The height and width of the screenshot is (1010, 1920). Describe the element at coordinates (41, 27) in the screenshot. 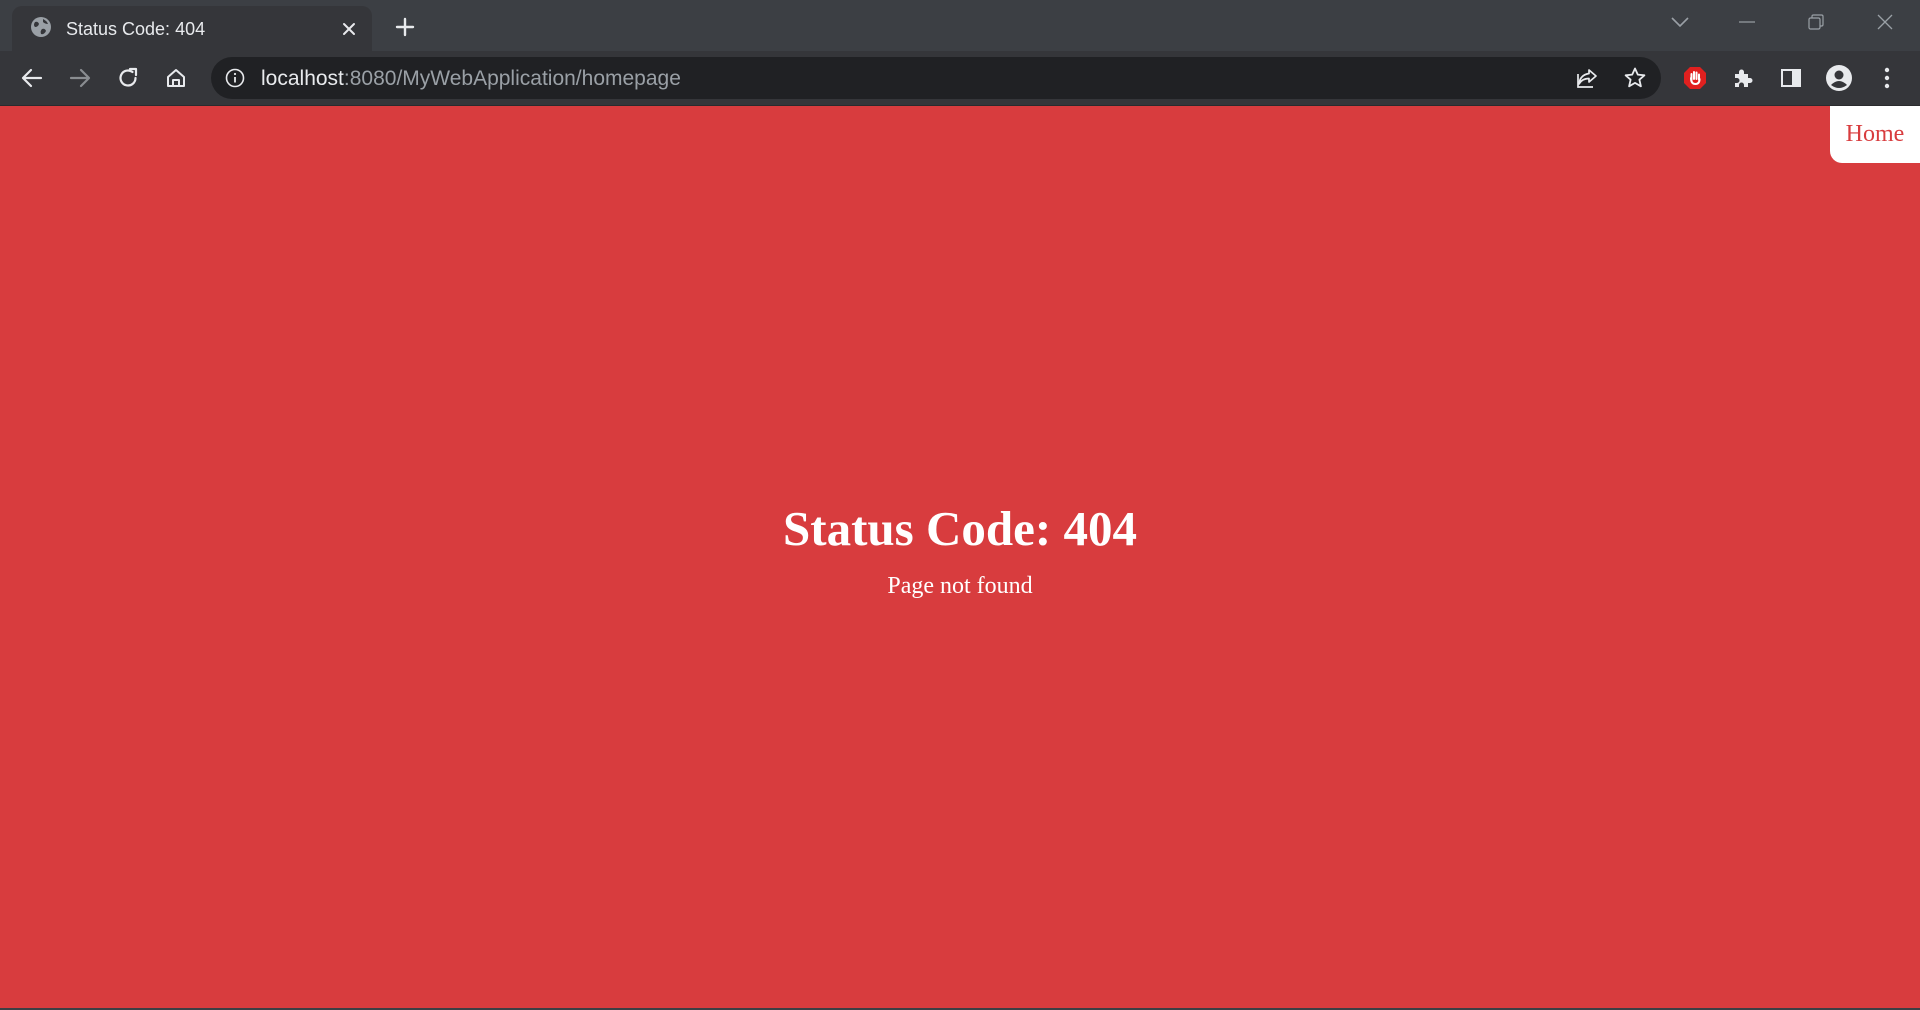

I see `globe-icon` at that location.